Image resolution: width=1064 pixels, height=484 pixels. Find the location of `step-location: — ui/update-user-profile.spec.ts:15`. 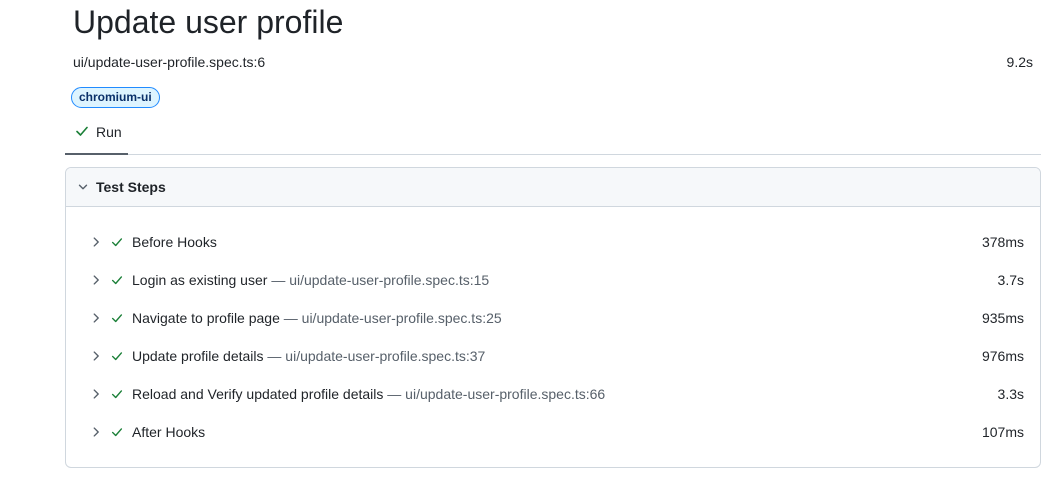

step-location: — ui/update-user-profile.spec.ts:15 is located at coordinates (380, 280).